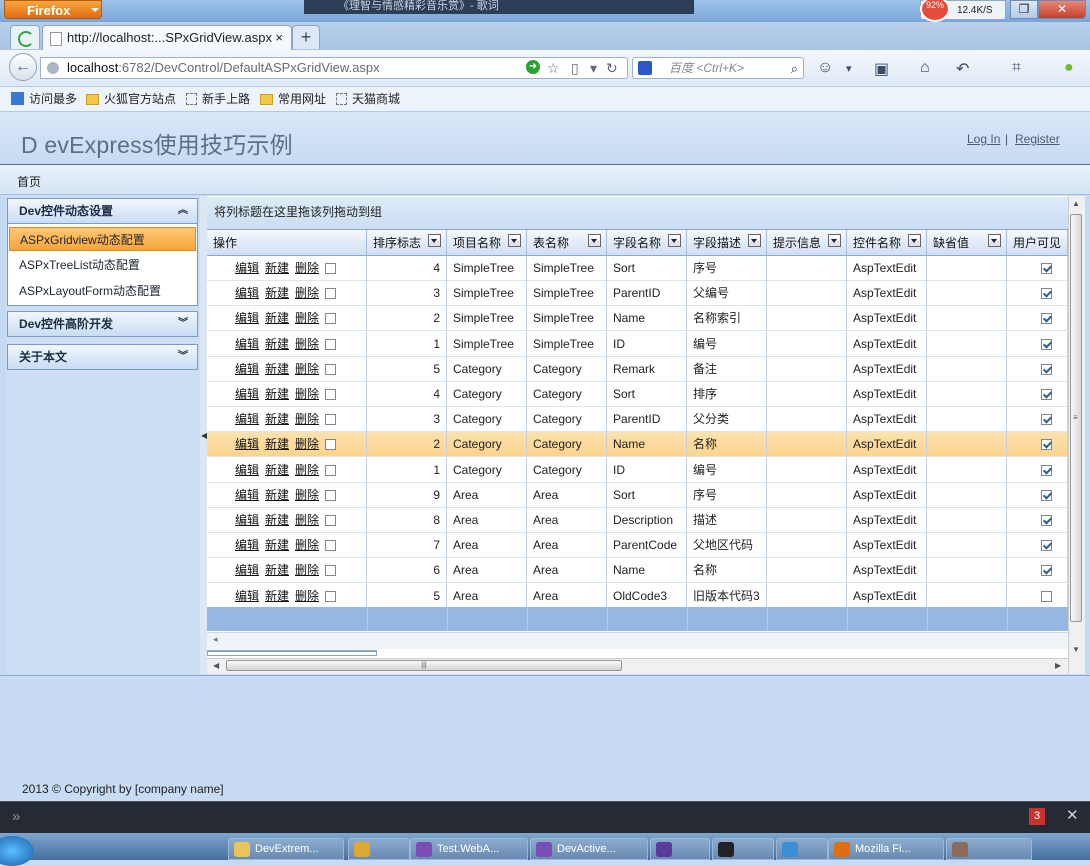  I want to click on dropdown-icon: ▾, so click(849, 68).